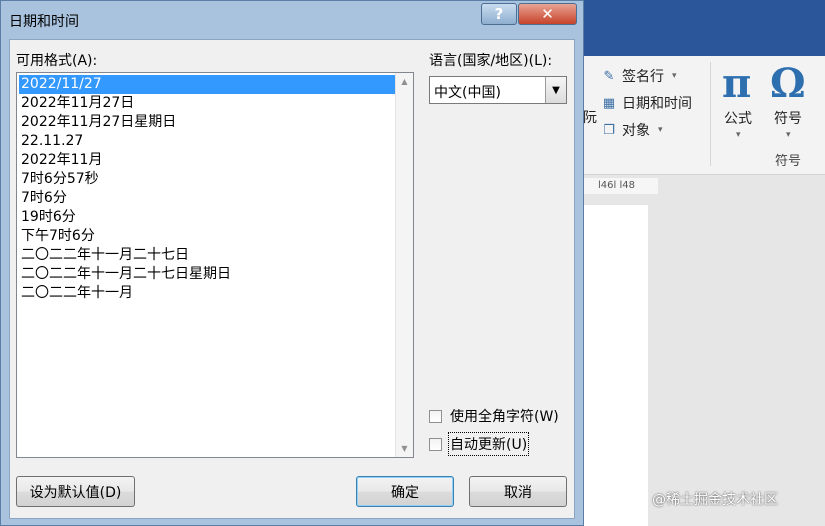 The width and height of the screenshot is (825, 526). What do you see at coordinates (405, 491) in the screenshot?
I see `ok-button: 确定` at bounding box center [405, 491].